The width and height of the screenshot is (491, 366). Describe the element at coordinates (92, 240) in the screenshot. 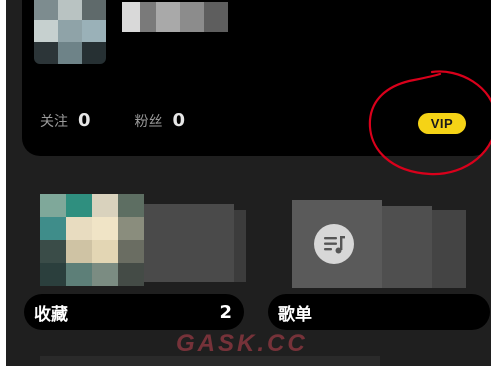

I see `collection-cover-pixelated` at that location.